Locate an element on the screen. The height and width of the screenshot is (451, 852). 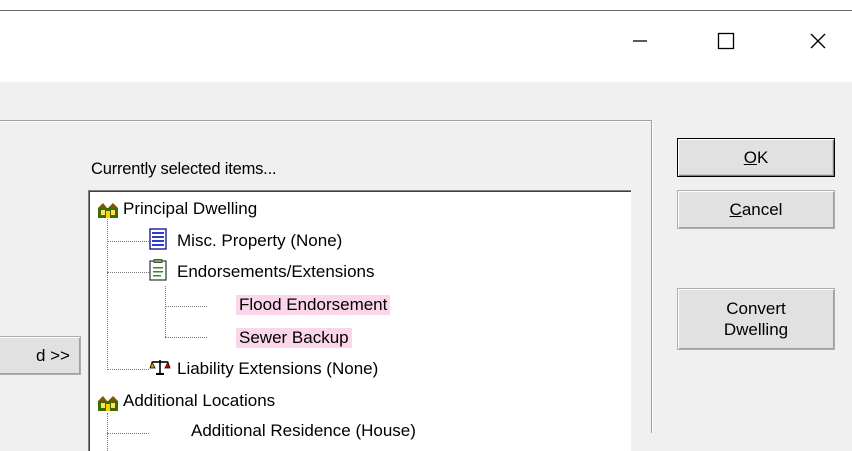
add-button: d >> is located at coordinates (40, 355).